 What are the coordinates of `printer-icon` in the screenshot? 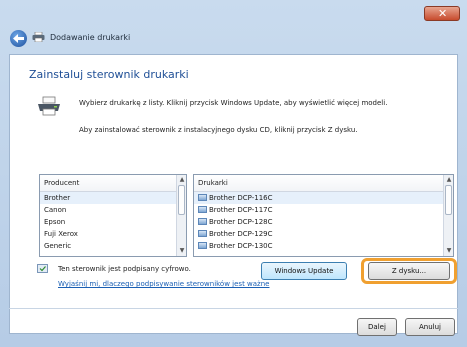 It's located at (49, 106).